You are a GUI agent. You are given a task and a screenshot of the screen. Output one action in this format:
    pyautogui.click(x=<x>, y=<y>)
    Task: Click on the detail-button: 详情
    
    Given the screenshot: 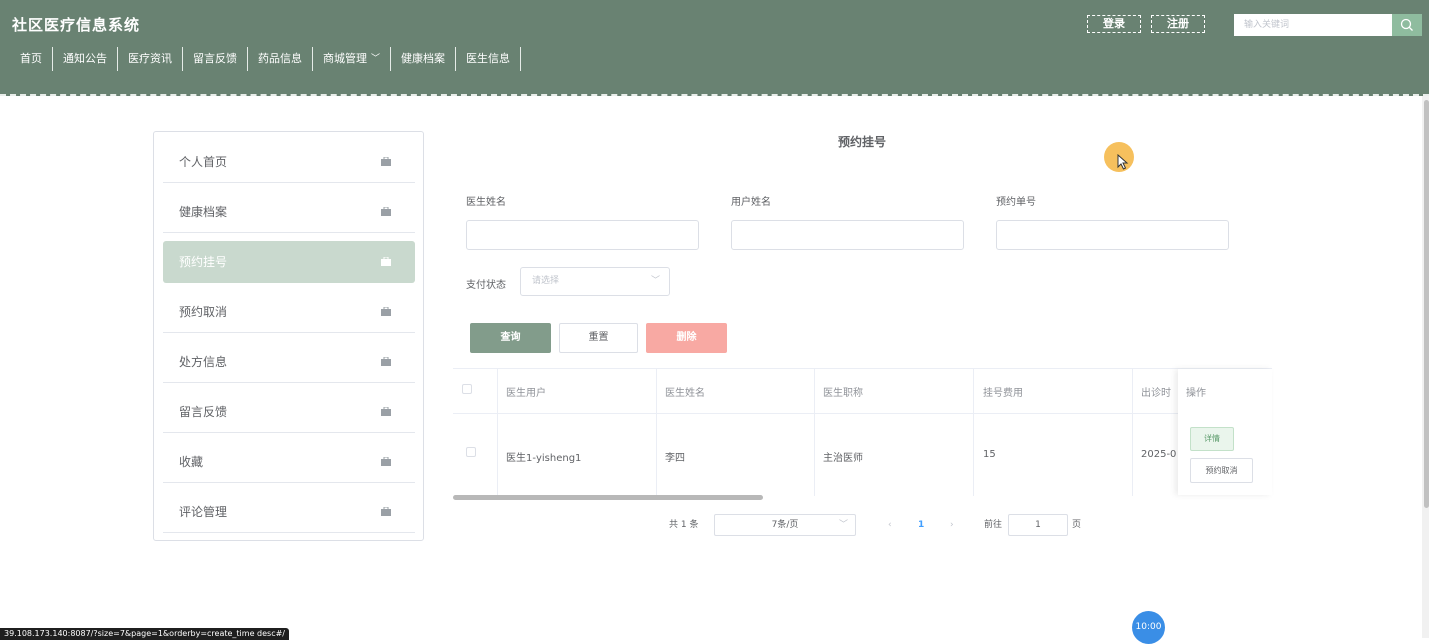 What is the action you would take?
    pyautogui.click(x=1212, y=439)
    